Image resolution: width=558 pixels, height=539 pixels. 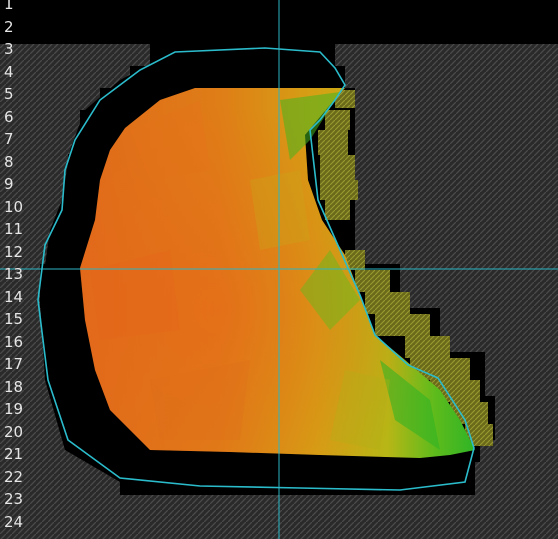 What do you see at coordinates (14, 521) in the screenshot?
I see `row-label: 24` at bounding box center [14, 521].